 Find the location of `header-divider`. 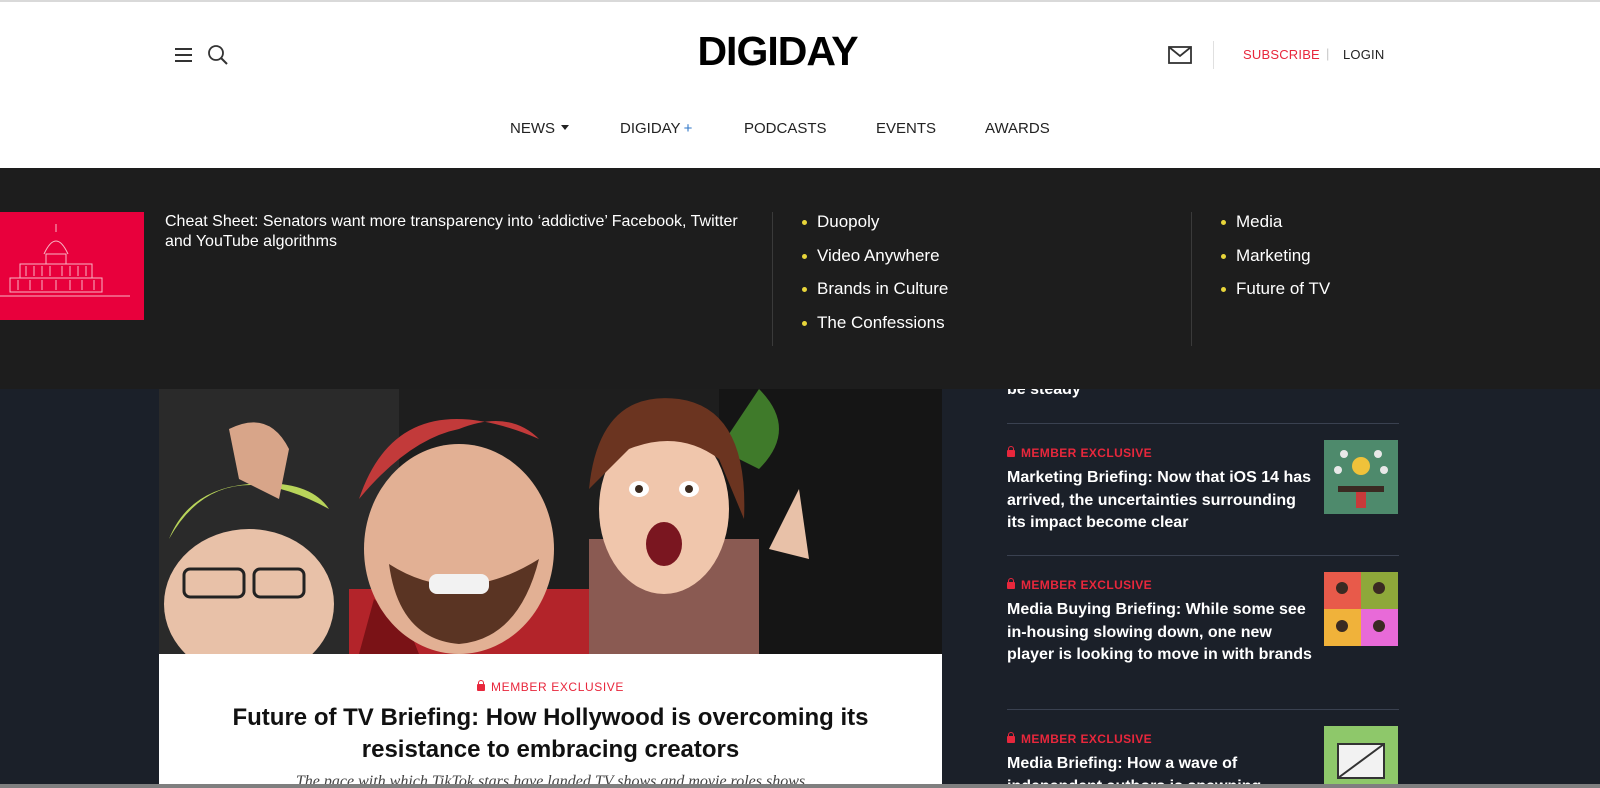

header-divider is located at coordinates (1213, 55).